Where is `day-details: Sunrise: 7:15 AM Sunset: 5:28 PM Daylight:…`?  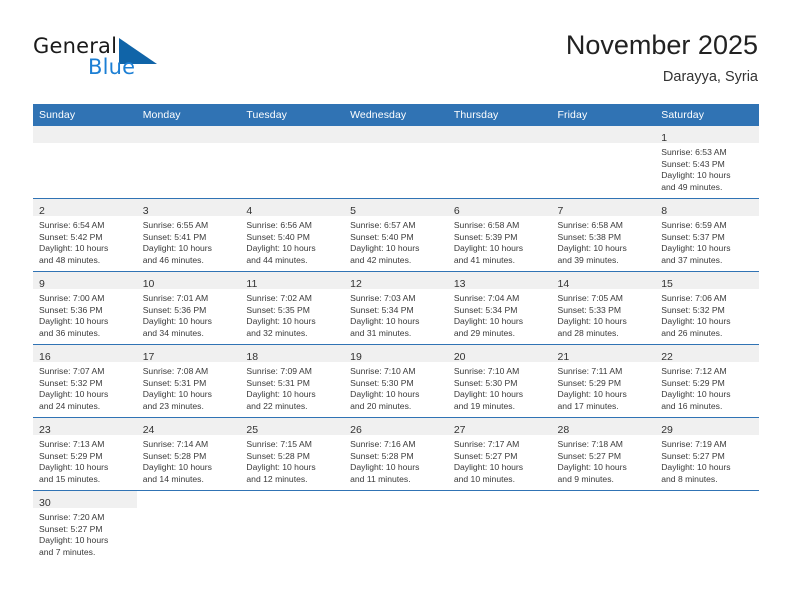
day-details: Sunrise: 7:15 AM Sunset: 5:28 PM Daylight:… is located at coordinates (292, 460).